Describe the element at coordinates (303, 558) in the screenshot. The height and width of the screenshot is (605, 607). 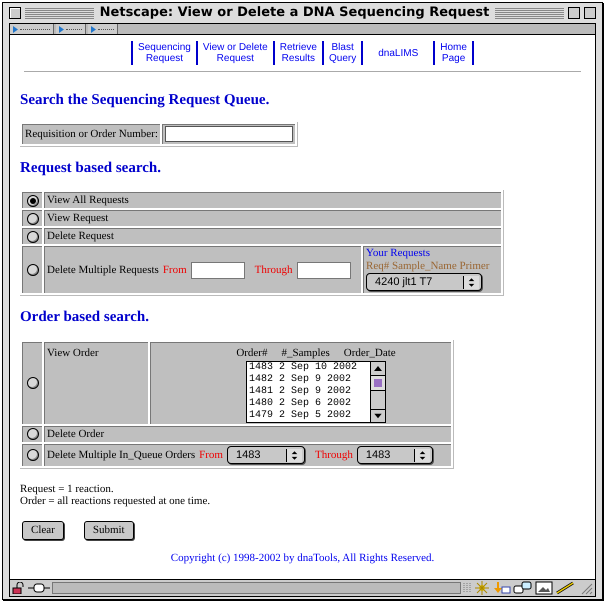
I see `copyright-text: Copyright (c) 1998-2002 by dnaTools, All Rights Reserved.` at that location.